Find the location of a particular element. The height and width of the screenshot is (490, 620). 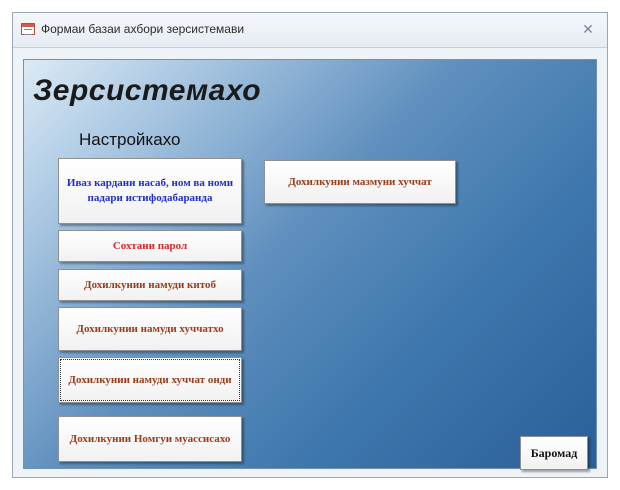

enter-book-sample-button: Дохилкунии намуди китоб is located at coordinates (150, 285).